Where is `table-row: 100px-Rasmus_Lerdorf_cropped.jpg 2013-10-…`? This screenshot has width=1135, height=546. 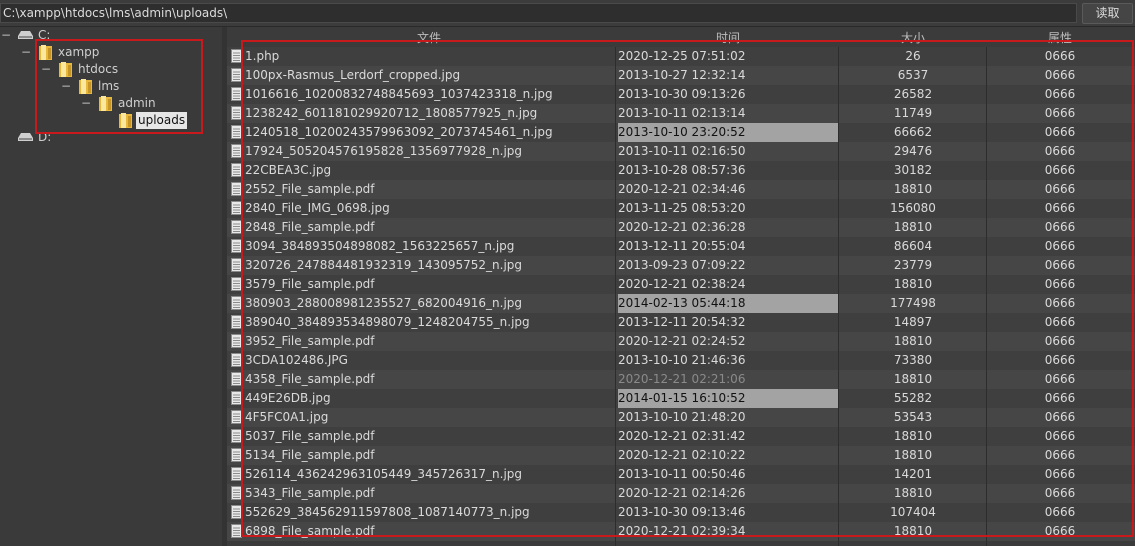 table-row: 100px-Rasmus_Lerdorf_cropped.jpg 2013-10-… is located at coordinates (681, 75).